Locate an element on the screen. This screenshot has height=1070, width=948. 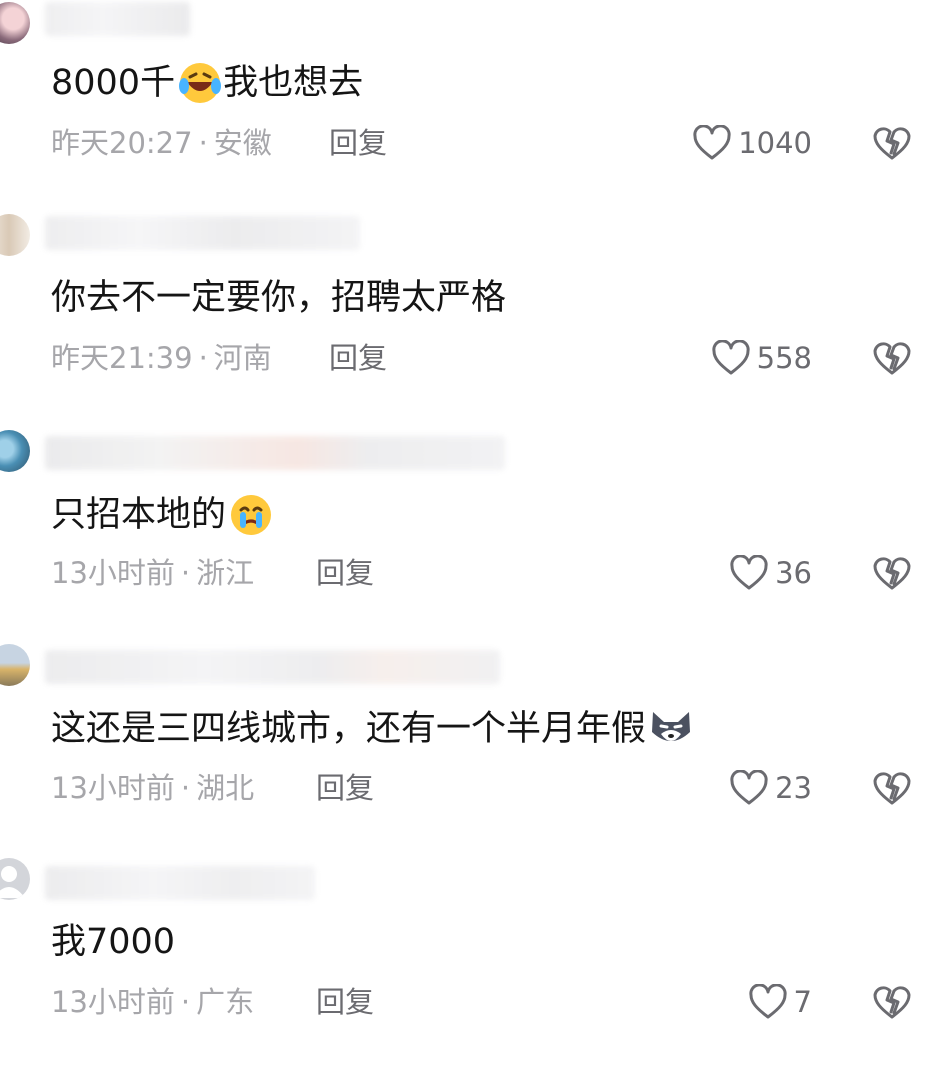
comment-text: 这还是三四线城市，还有一个半月年假 is located at coordinates (372, 729).